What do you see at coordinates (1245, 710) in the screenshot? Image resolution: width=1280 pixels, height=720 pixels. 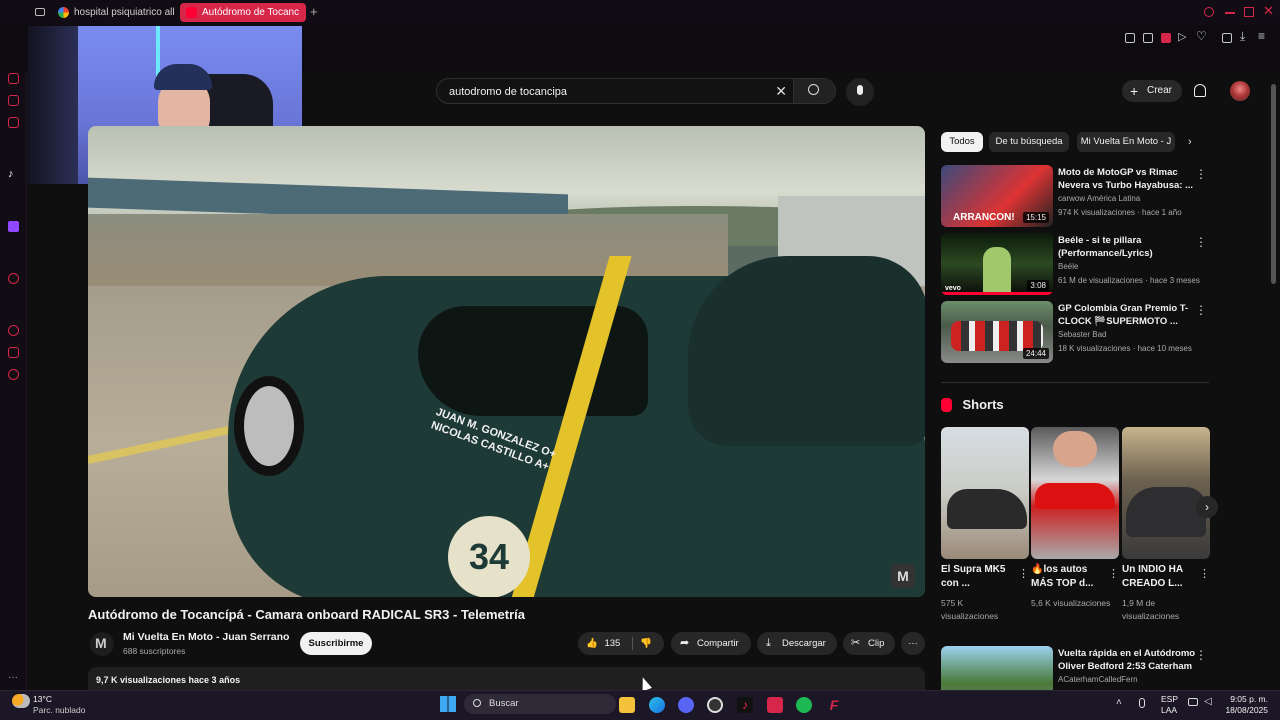 I see `clock-date: 18/08/2025` at bounding box center [1245, 710].